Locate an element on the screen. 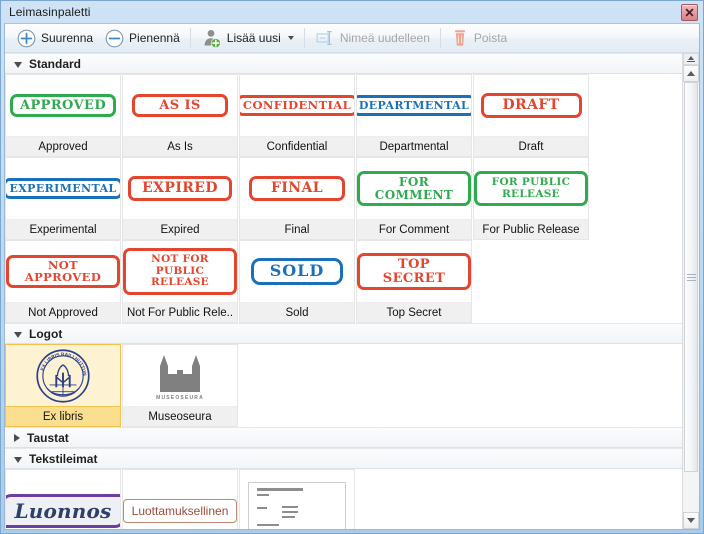 The width and height of the screenshot is (704, 534). item-thumbnail: DRAFT is located at coordinates (531, 105).